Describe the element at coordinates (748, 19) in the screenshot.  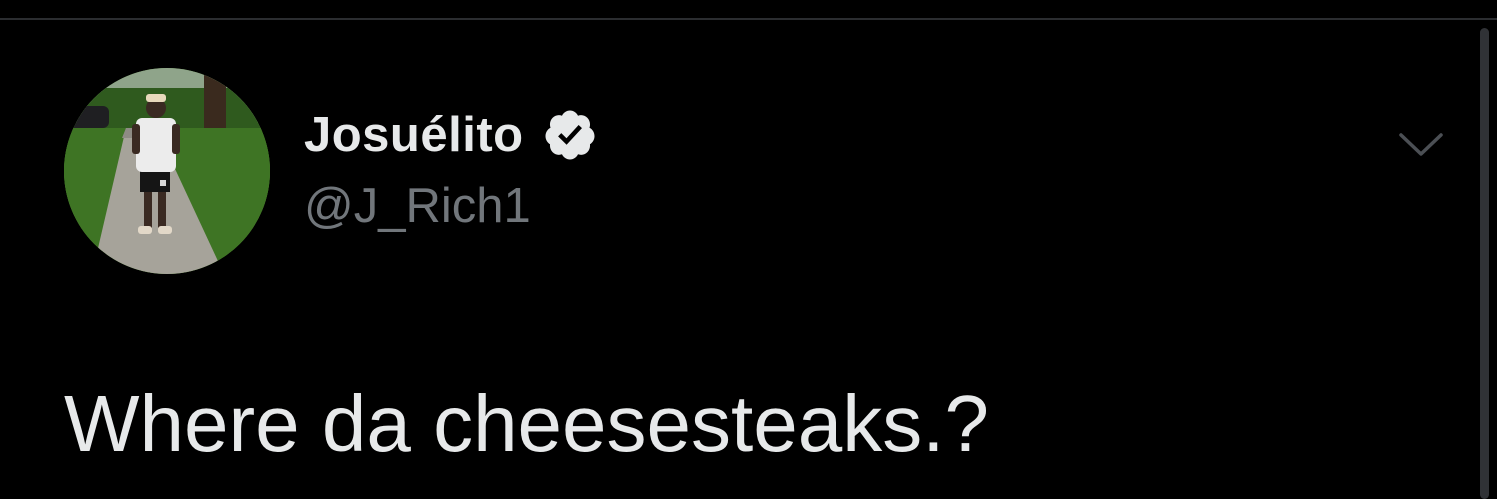
I see `top-divider` at that location.